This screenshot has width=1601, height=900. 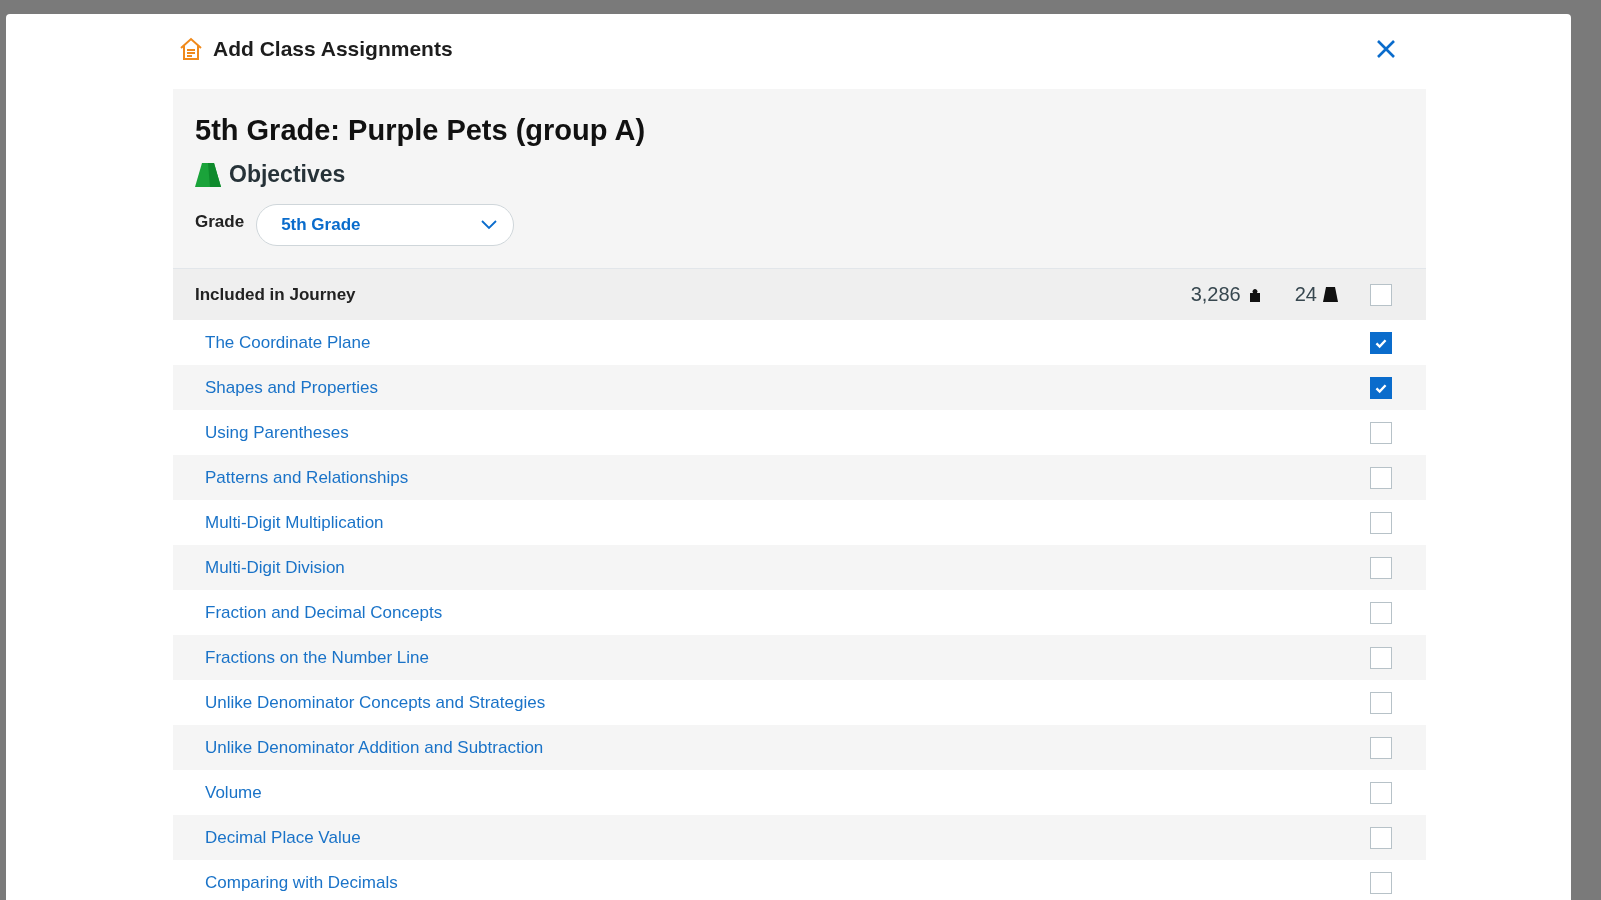 What do you see at coordinates (333, 49) in the screenshot?
I see `dialog-title: Add Class Assignments` at bounding box center [333, 49].